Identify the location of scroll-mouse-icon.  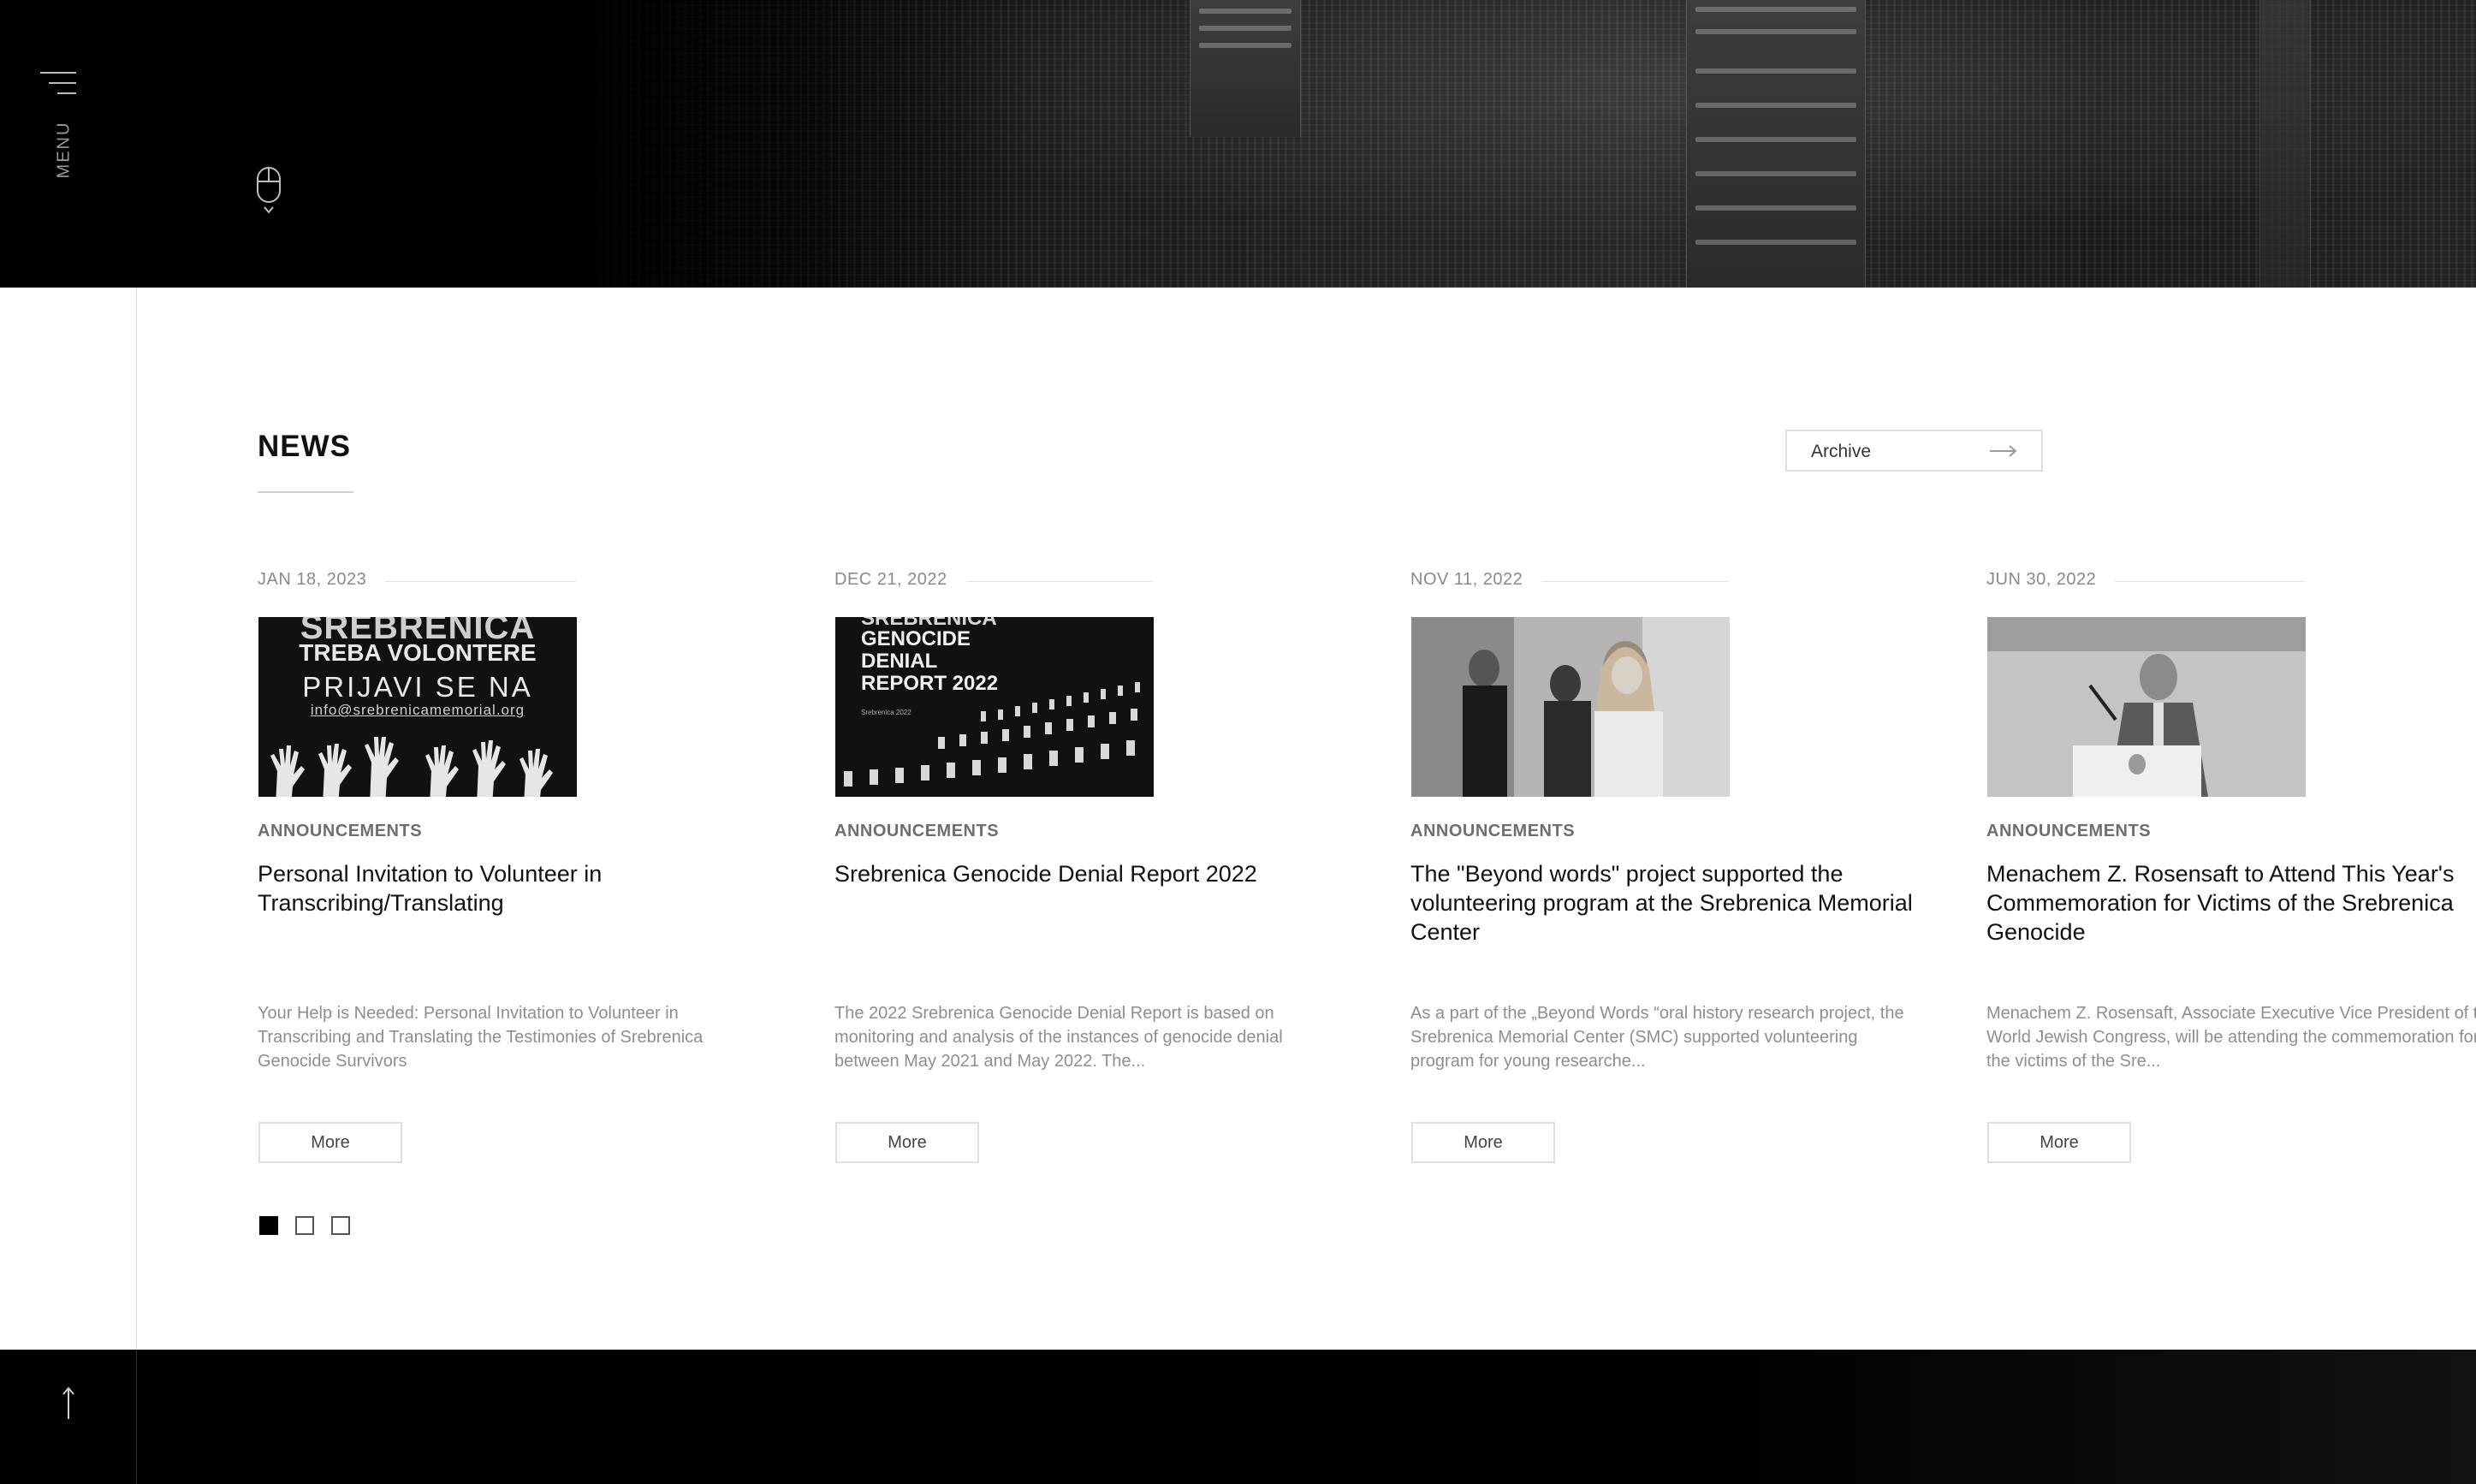
(269, 191).